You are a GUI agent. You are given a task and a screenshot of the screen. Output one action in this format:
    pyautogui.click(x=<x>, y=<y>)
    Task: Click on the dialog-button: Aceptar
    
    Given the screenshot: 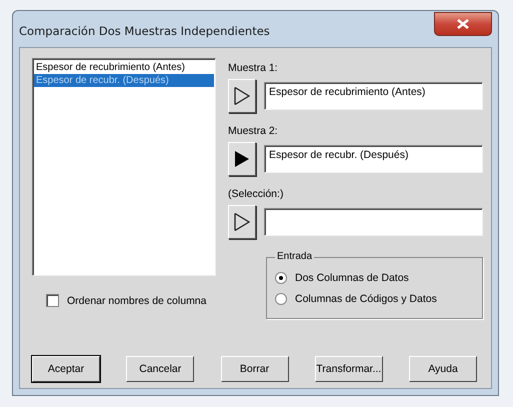 What is the action you would take?
    pyautogui.click(x=66, y=369)
    